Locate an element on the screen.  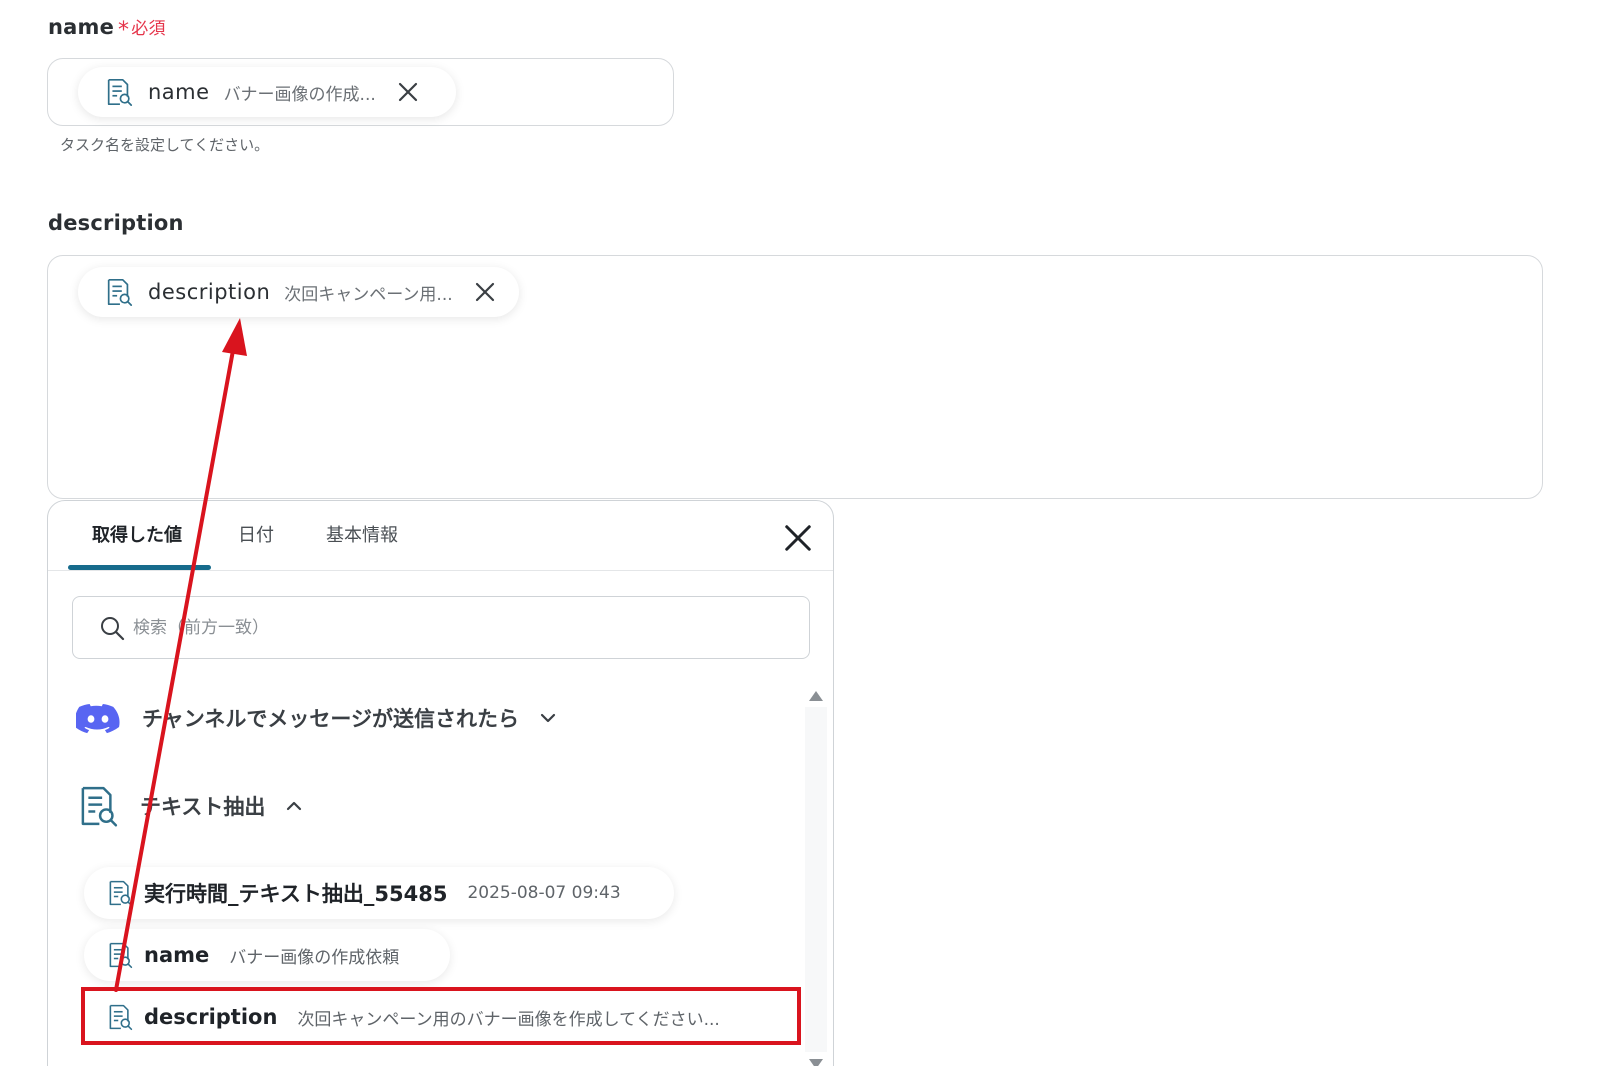
item-name: description is located at coordinates (211, 1017).